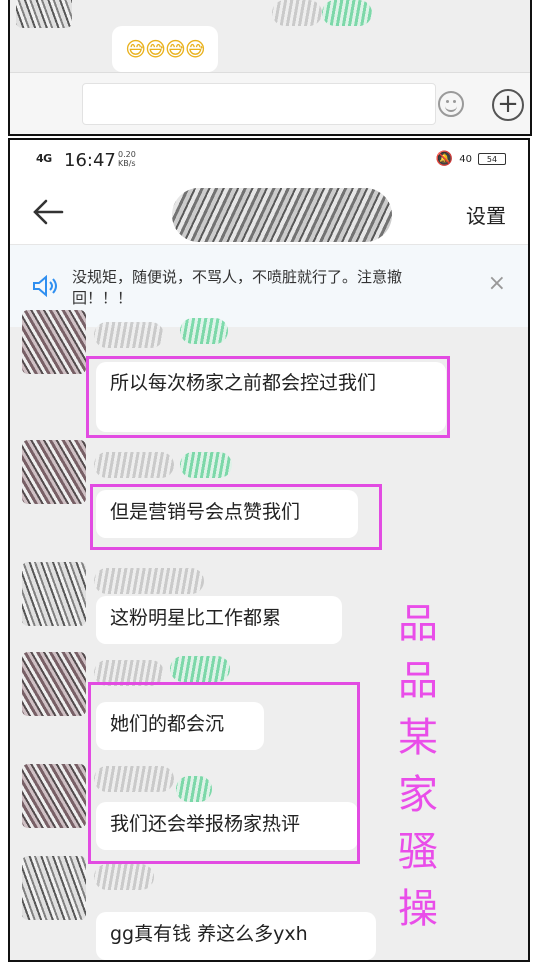  Describe the element at coordinates (418, 909) in the screenshot. I see `watermark-char: 操` at that location.